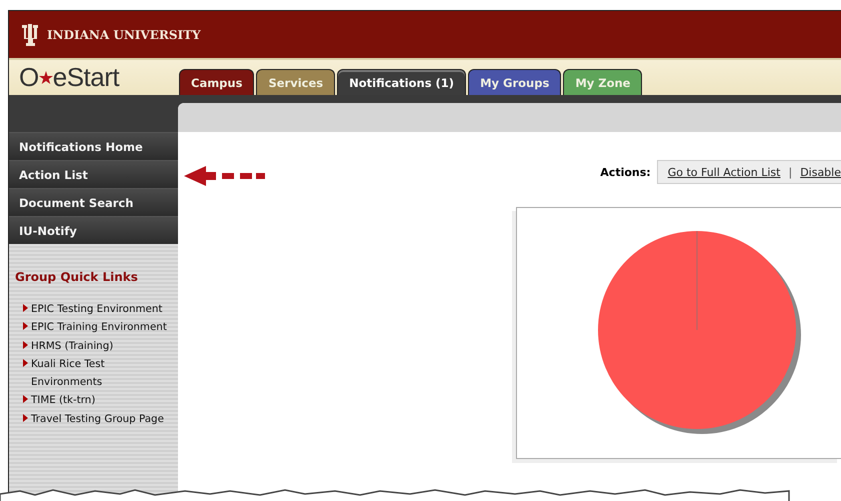  What do you see at coordinates (101, 419) in the screenshot?
I see `quick-link: Travel Testing Group Page` at bounding box center [101, 419].